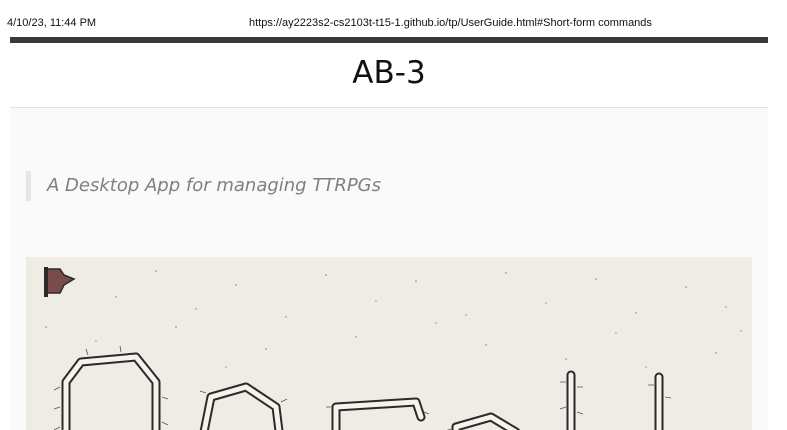 This screenshot has width=787, height=430. I want to click on emblem-icon, so click(60, 282).